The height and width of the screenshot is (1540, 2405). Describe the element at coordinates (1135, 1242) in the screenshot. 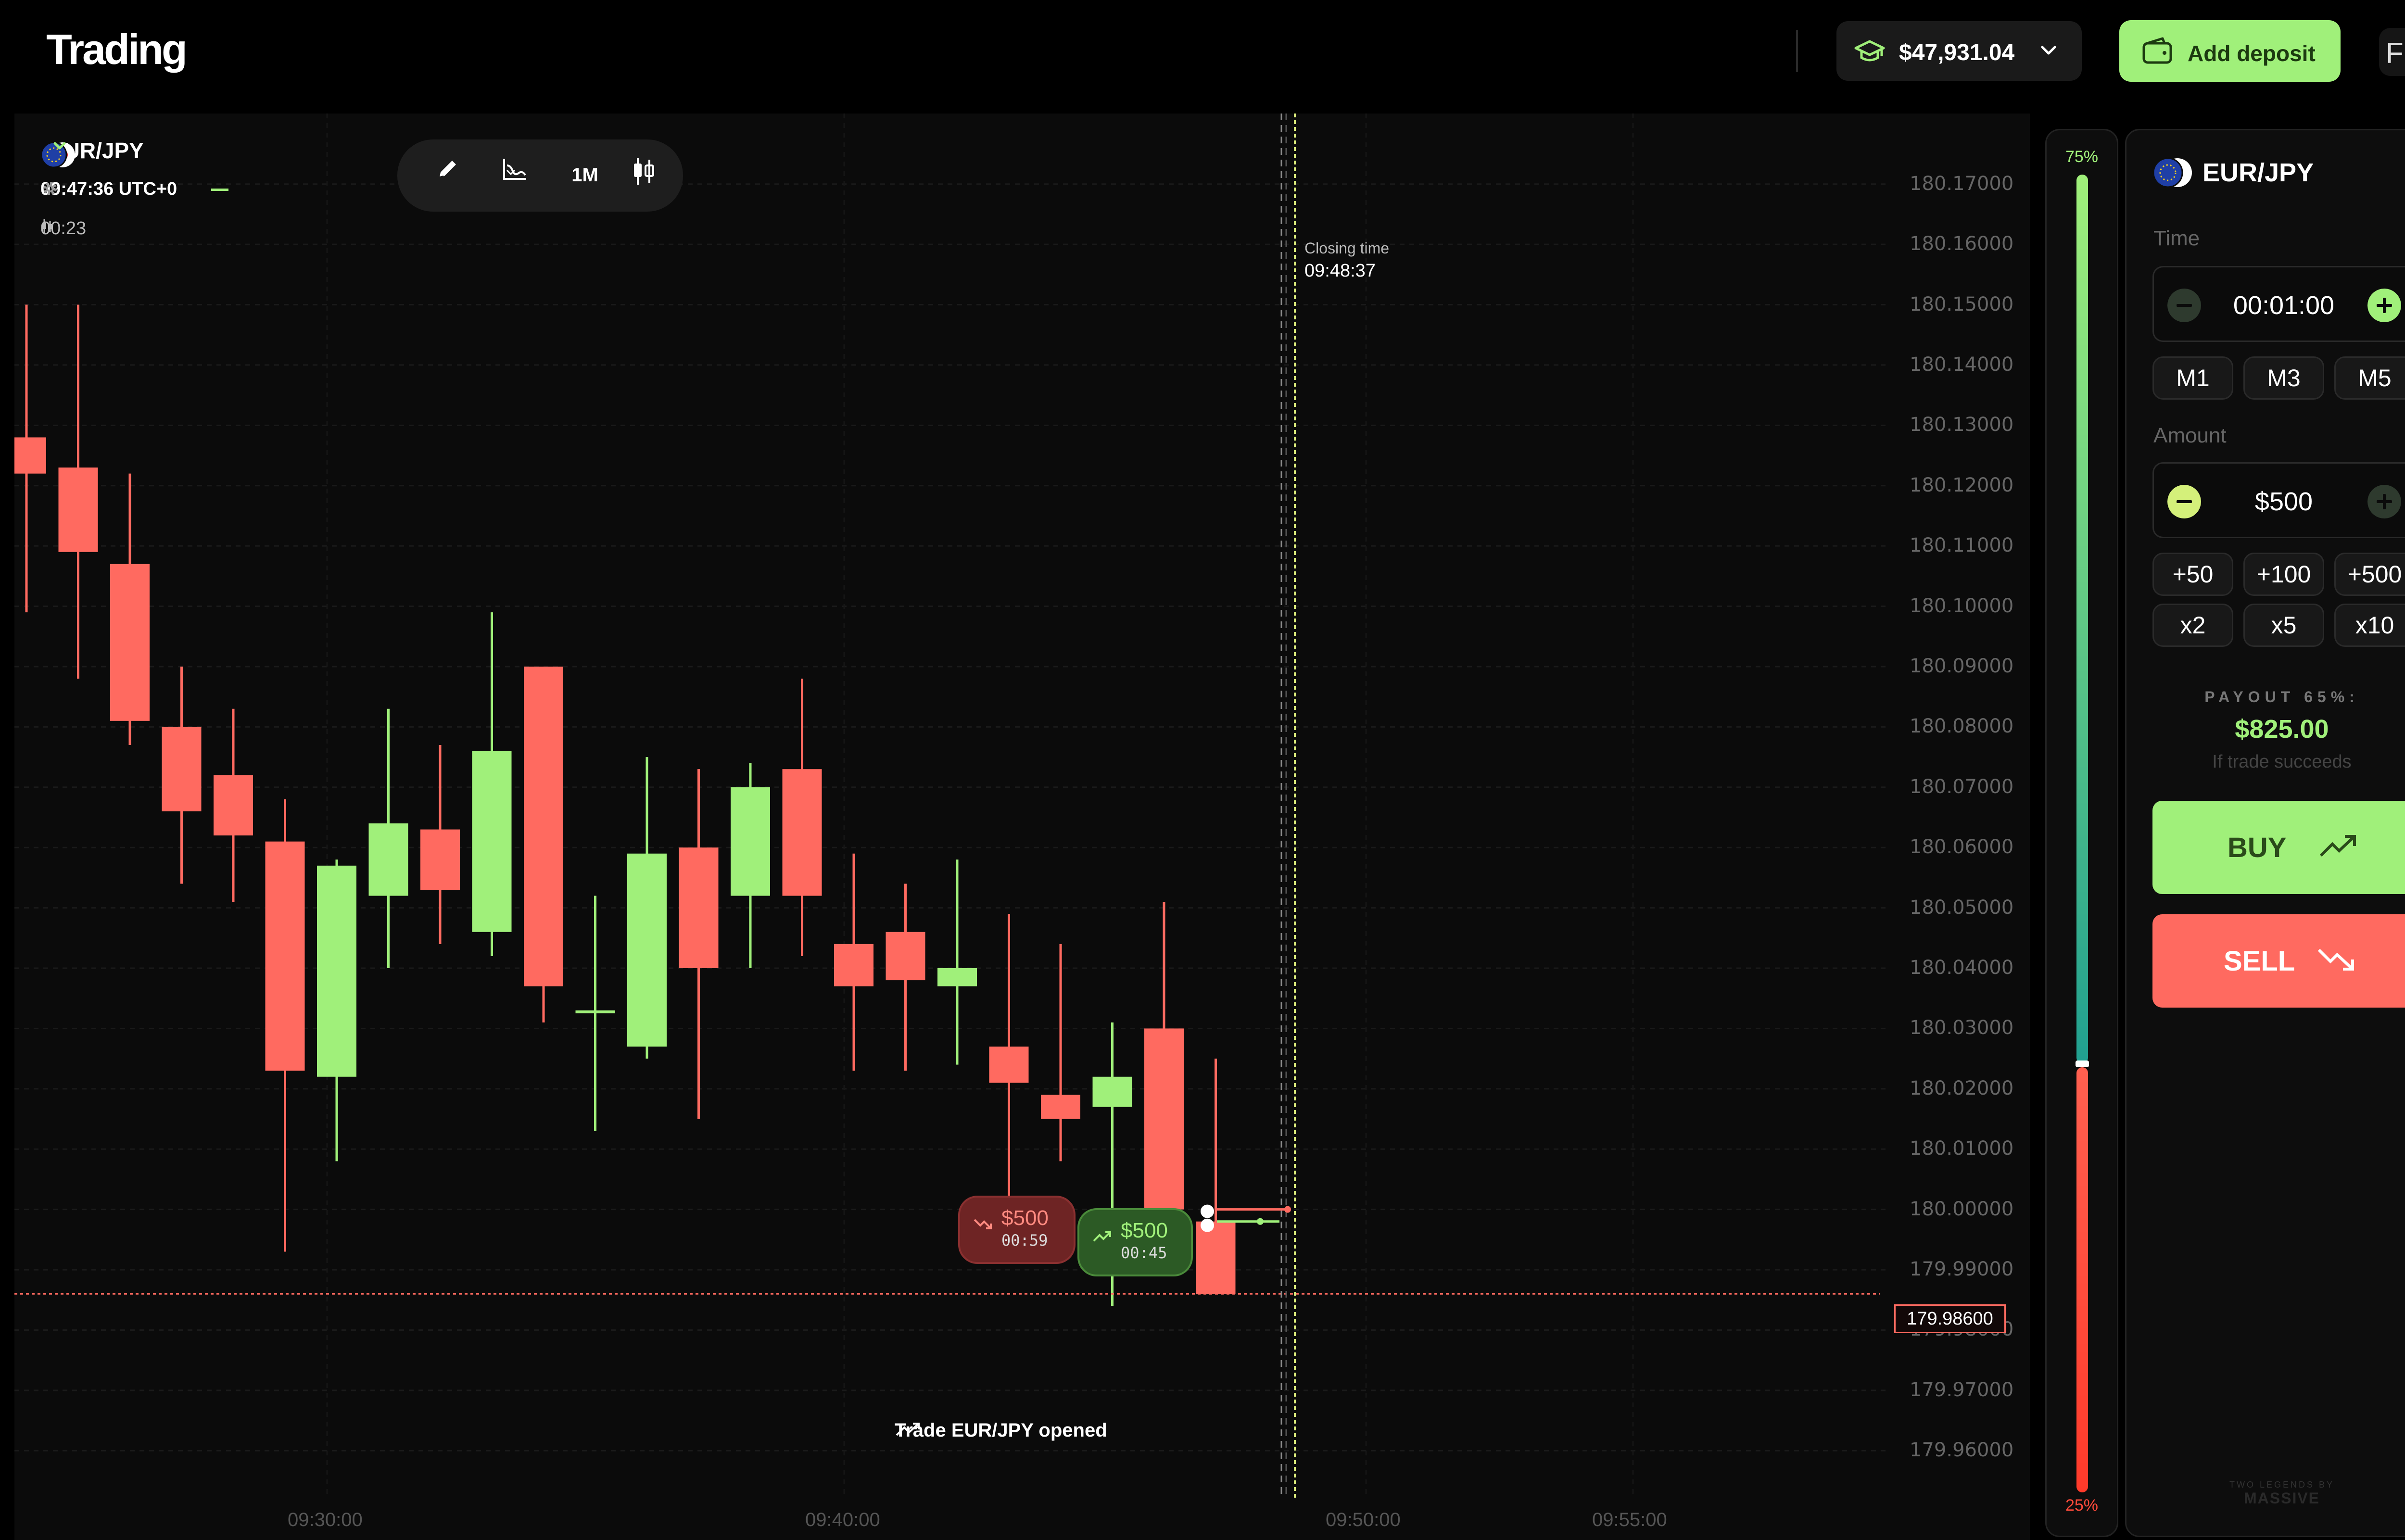

I see `trade-marker-up: $500 00:45` at that location.